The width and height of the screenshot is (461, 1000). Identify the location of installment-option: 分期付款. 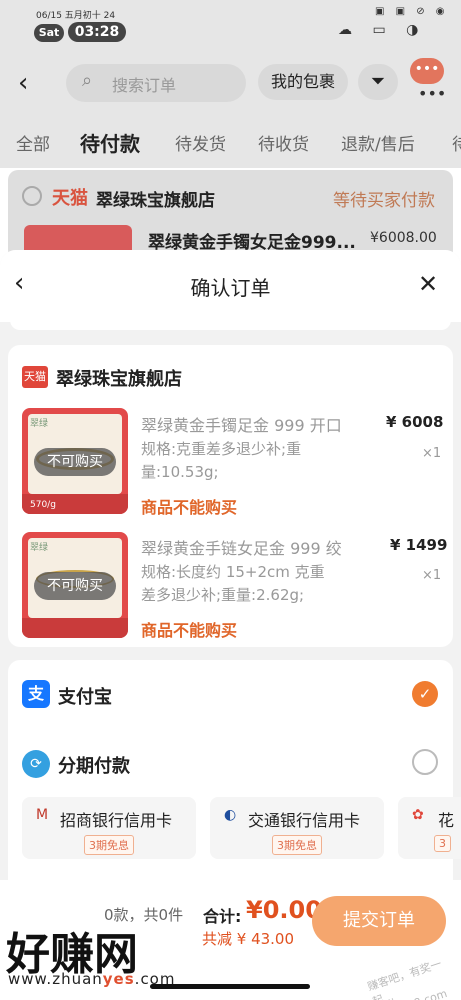
(94, 765).